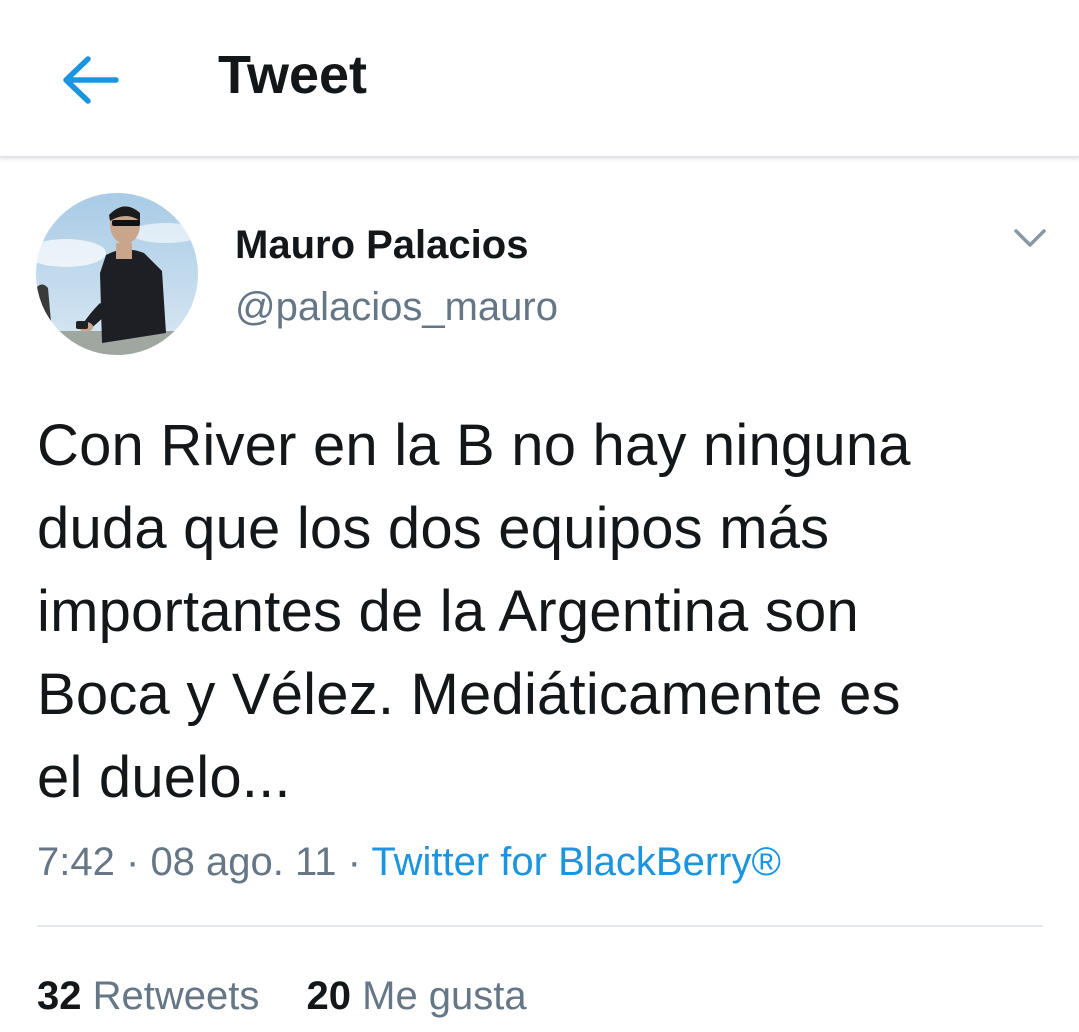  I want to click on likes-stat: 20 Me gusta, so click(417, 996).